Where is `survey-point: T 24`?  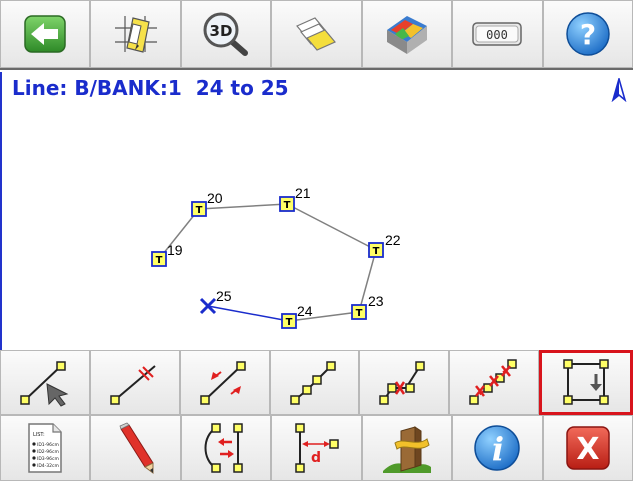
survey-point: T 24 is located at coordinates (297, 316).